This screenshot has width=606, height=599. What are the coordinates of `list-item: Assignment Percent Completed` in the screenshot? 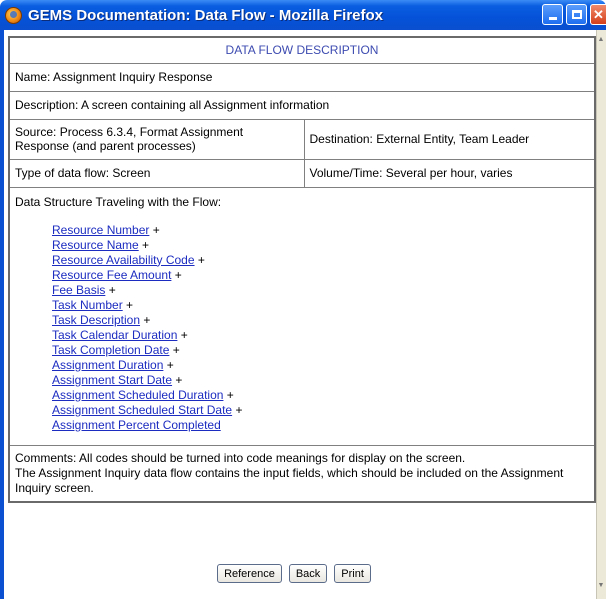 It's located at (320, 425).